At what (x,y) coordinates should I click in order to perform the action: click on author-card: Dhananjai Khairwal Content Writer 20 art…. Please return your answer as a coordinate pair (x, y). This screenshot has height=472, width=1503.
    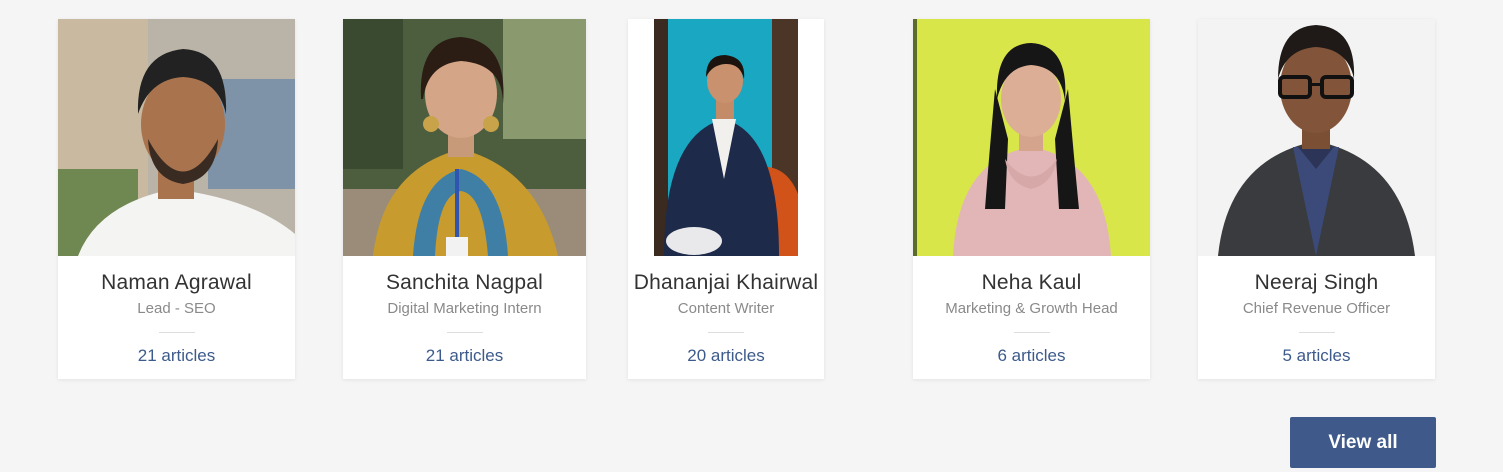
    Looking at the image, I should click on (726, 199).